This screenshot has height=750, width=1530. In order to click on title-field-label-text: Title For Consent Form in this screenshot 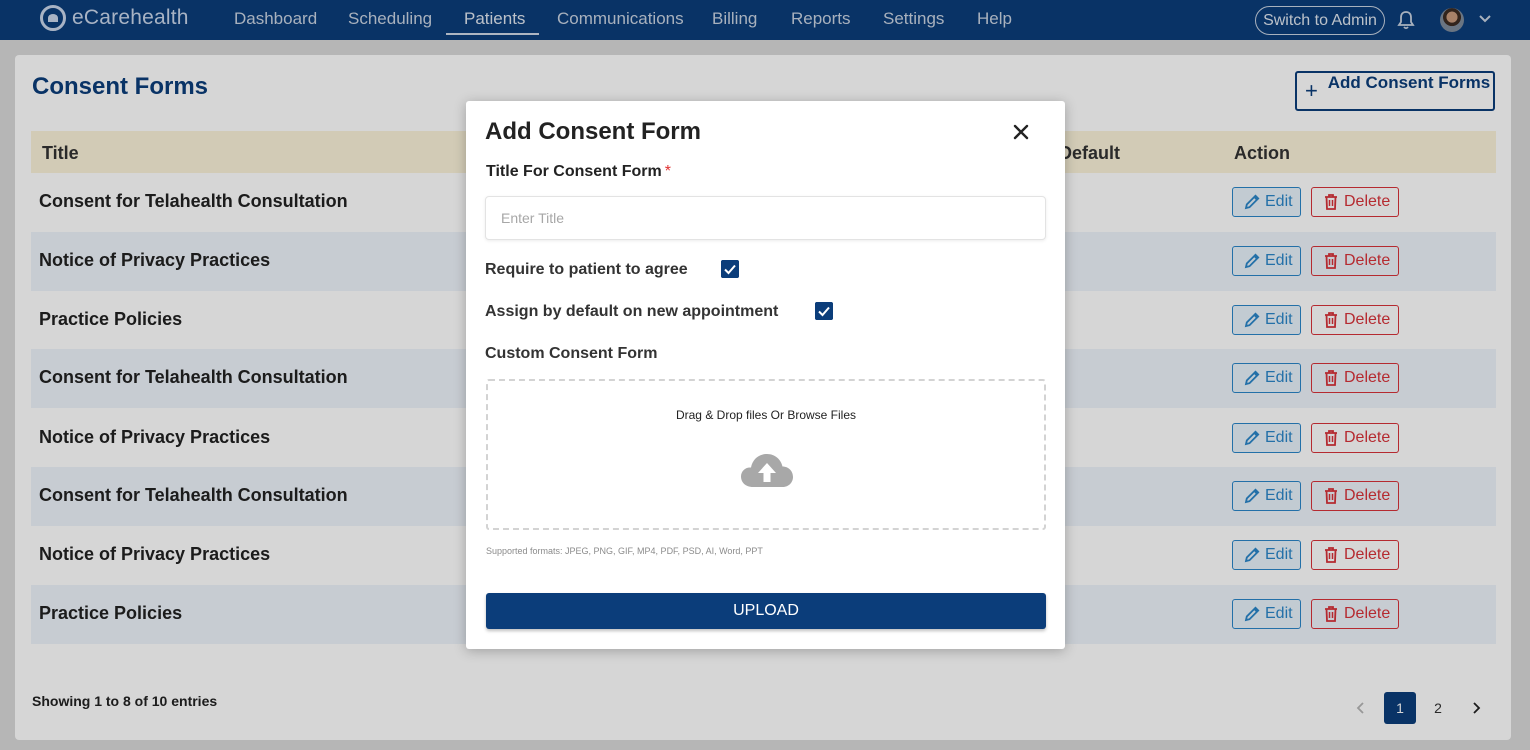, I will do `click(574, 171)`.